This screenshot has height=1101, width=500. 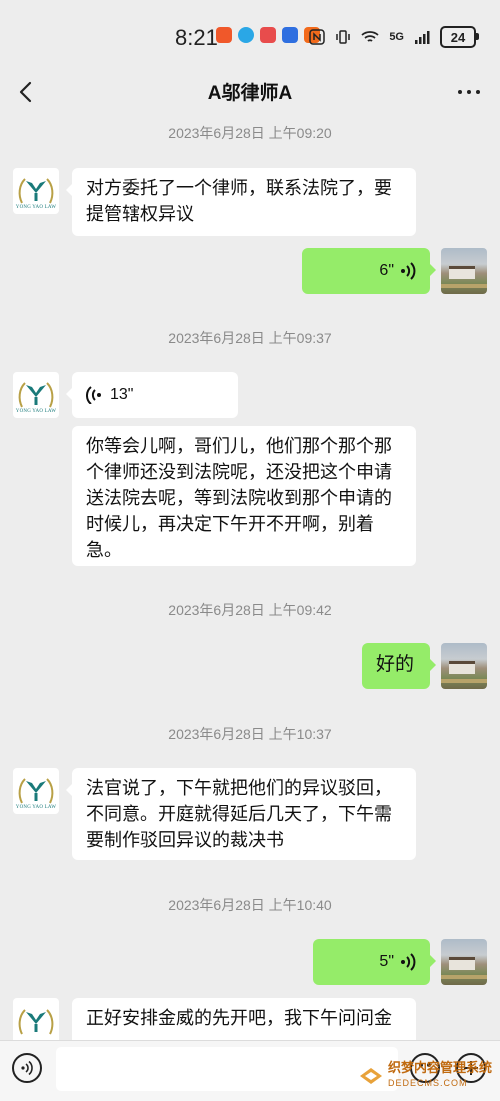 What do you see at coordinates (427, 1083) in the screenshot?
I see `watermark-url: DEDECMS.COM` at bounding box center [427, 1083].